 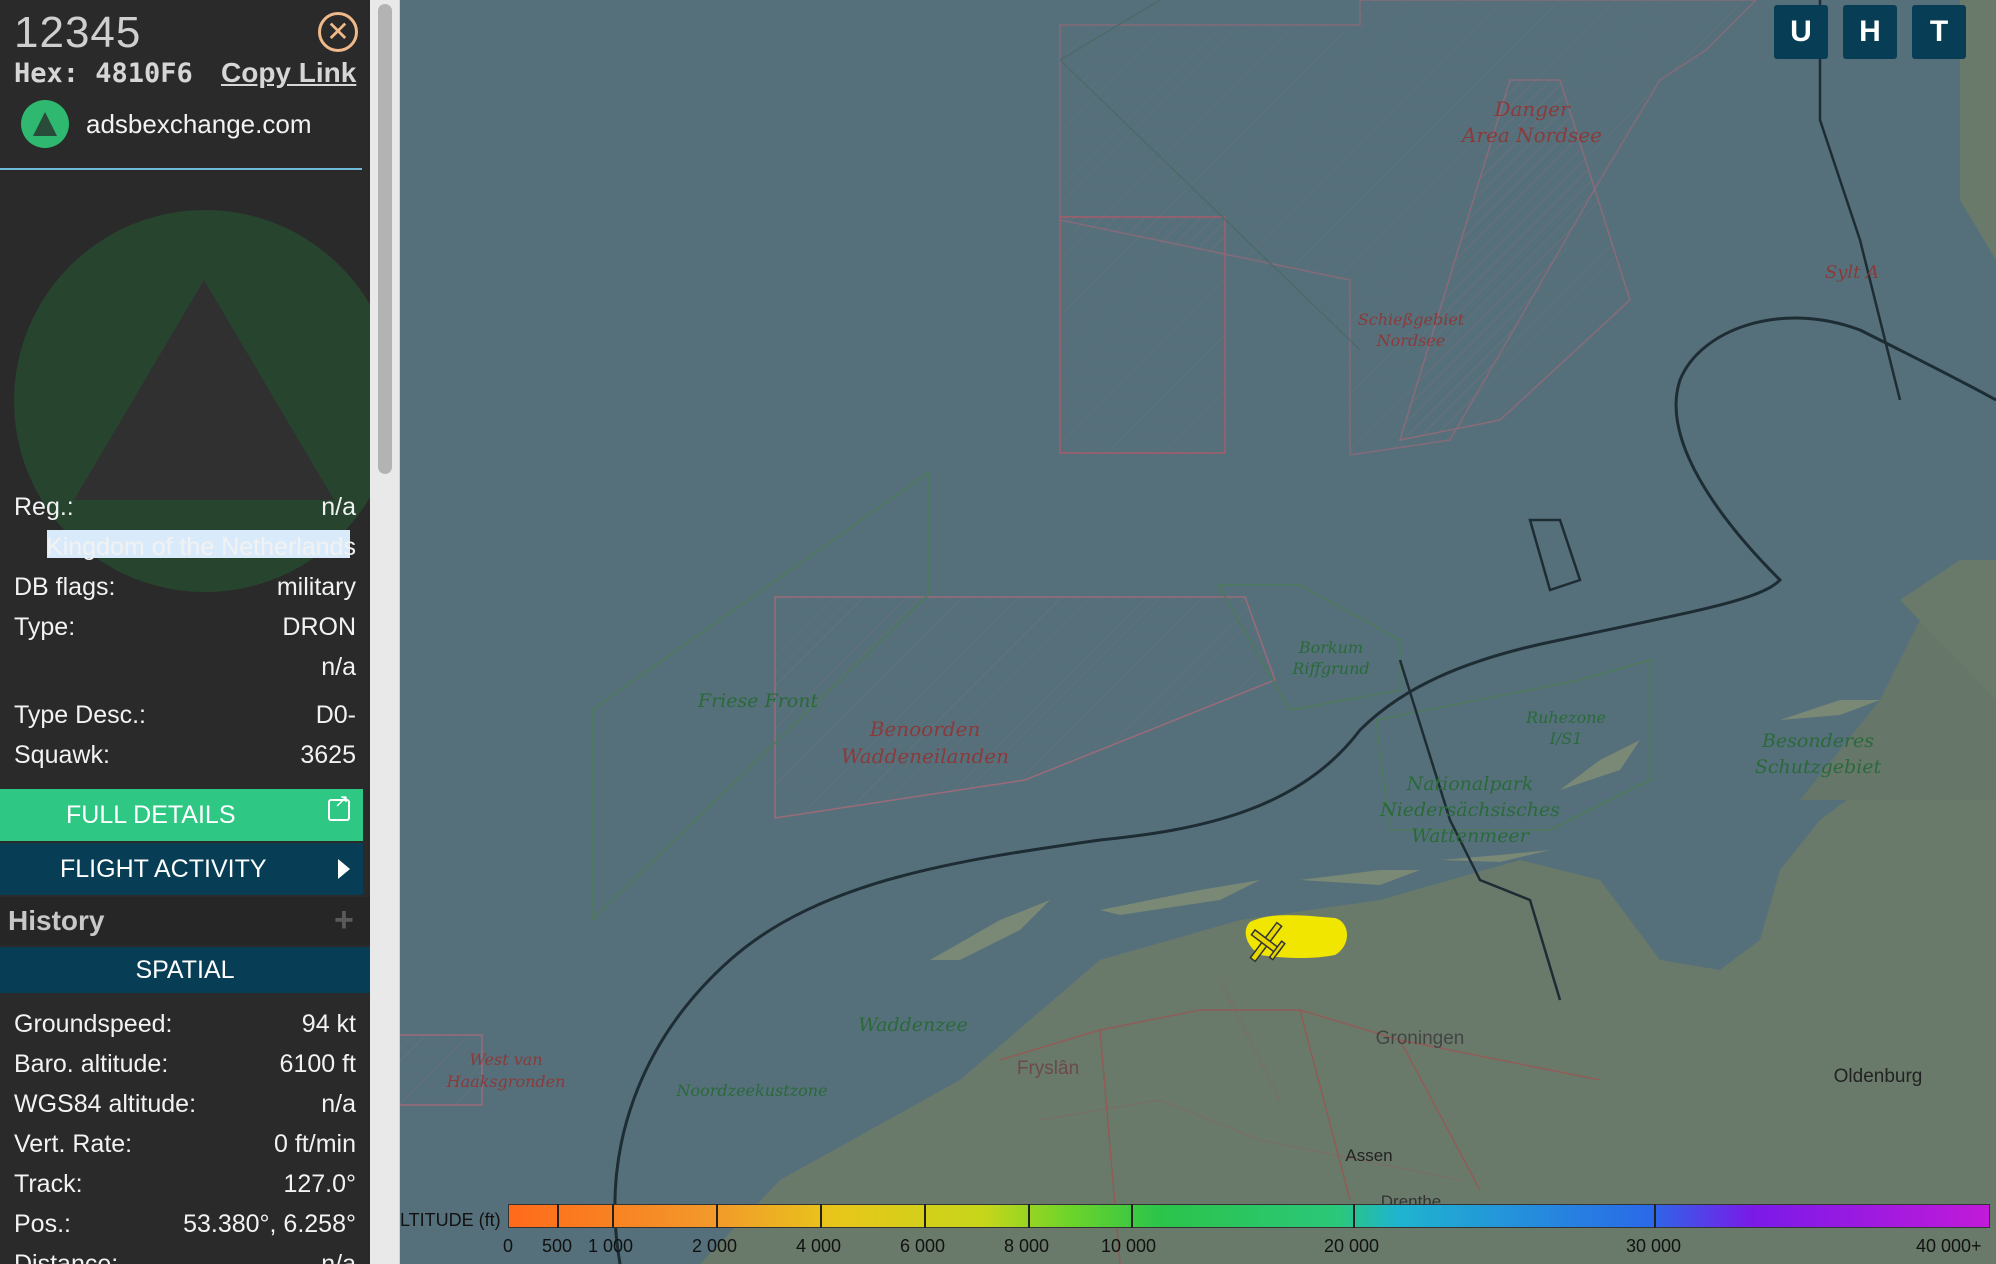 I want to click on distance-value: n/a, so click(x=338, y=1257).